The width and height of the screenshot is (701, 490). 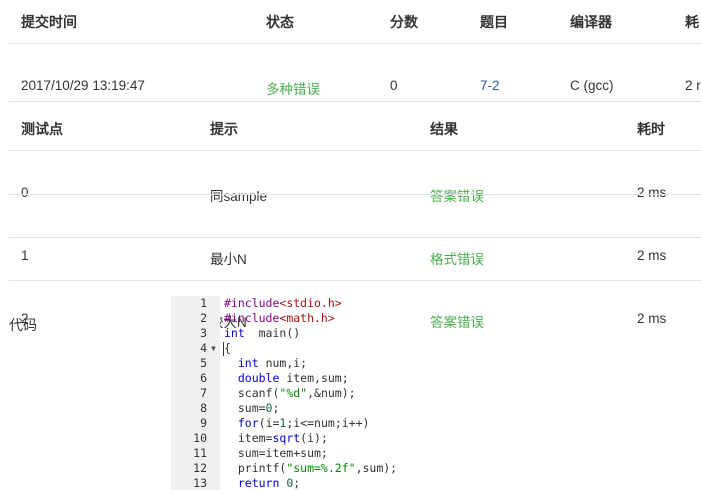 What do you see at coordinates (200, 438) in the screenshot?
I see `line-number: 10` at bounding box center [200, 438].